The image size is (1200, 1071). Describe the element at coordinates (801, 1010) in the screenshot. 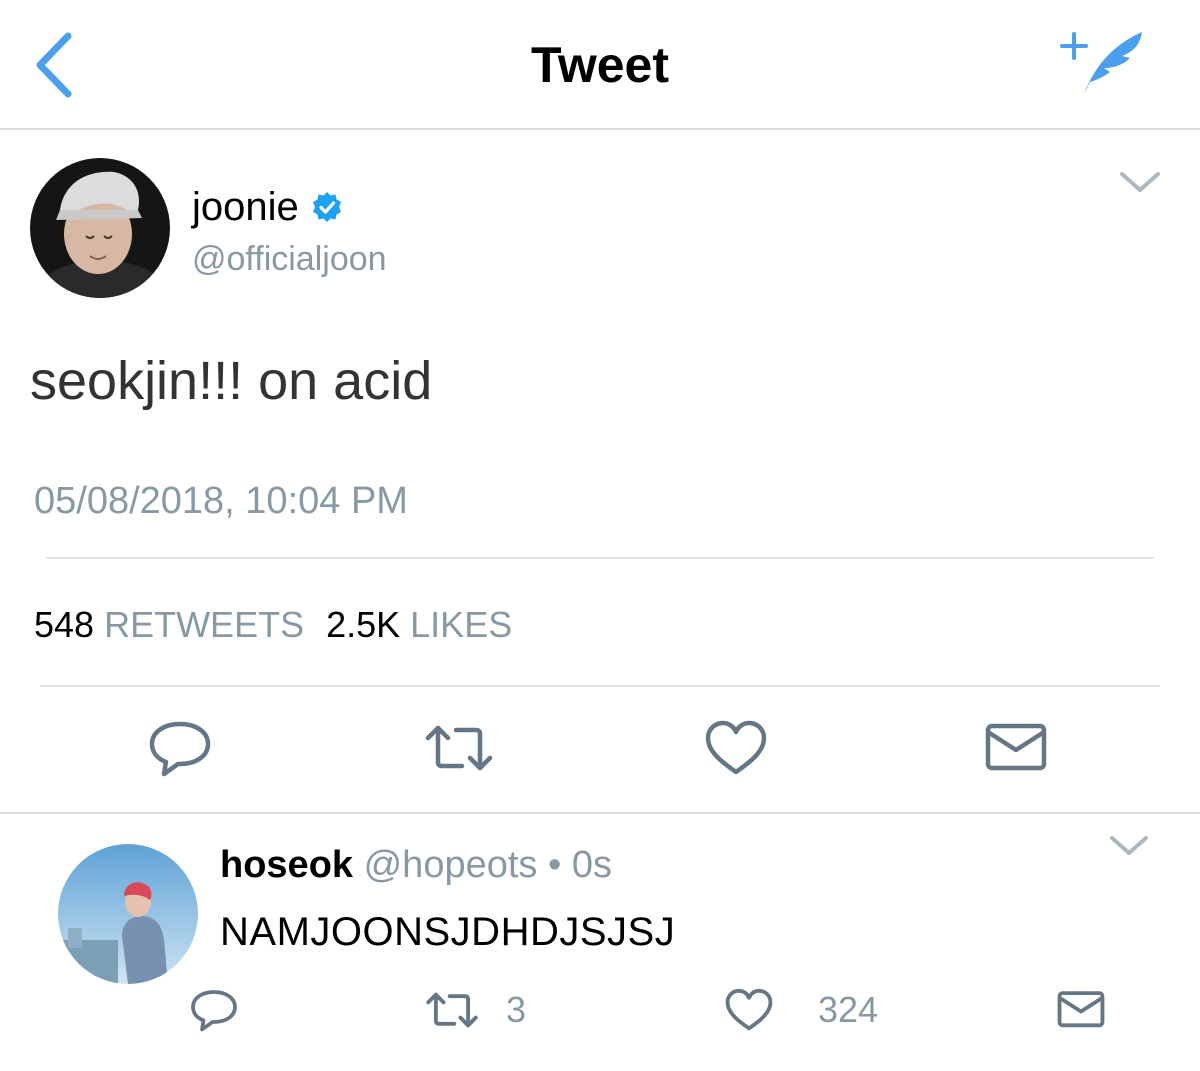

I see `reply-like-button: 324` at that location.